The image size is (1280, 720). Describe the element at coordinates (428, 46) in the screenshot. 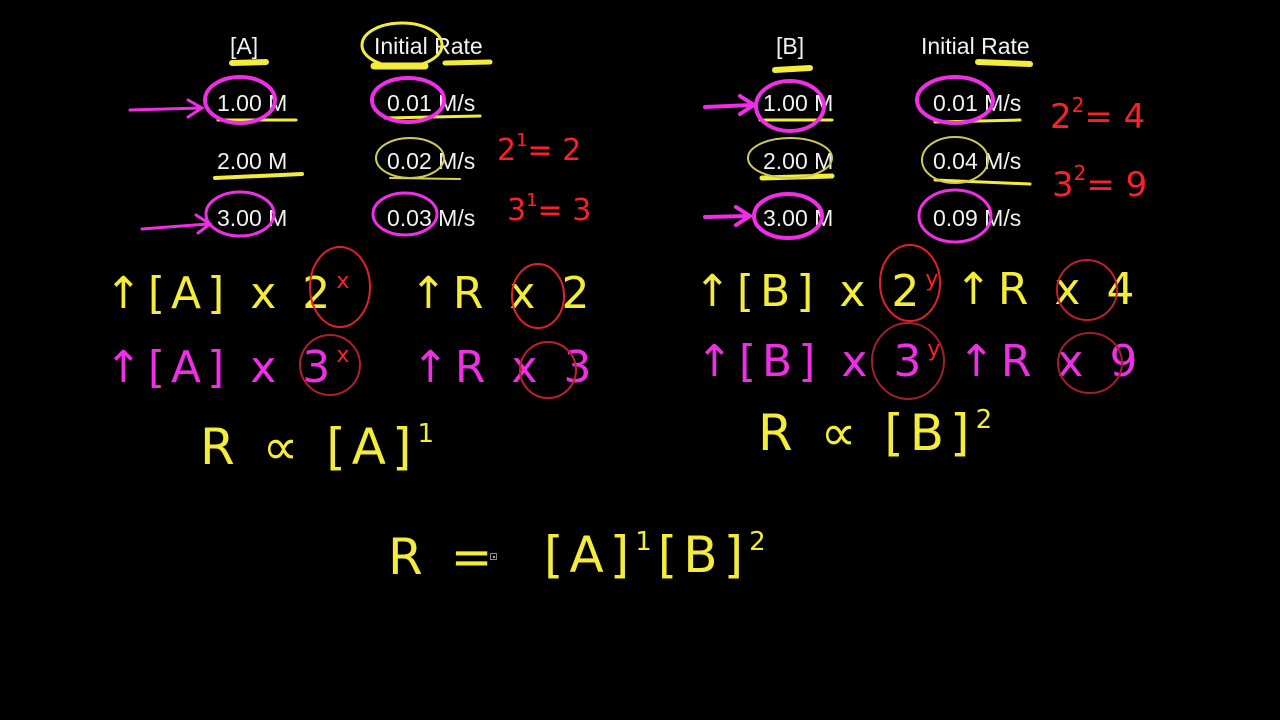

I see `table-a-rate-header: Initial Rate` at that location.